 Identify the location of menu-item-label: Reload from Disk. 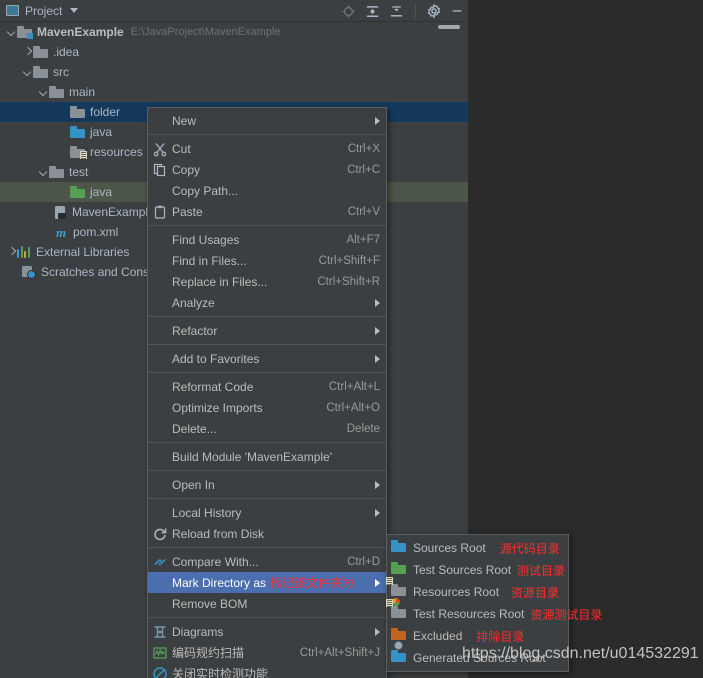
(218, 533).